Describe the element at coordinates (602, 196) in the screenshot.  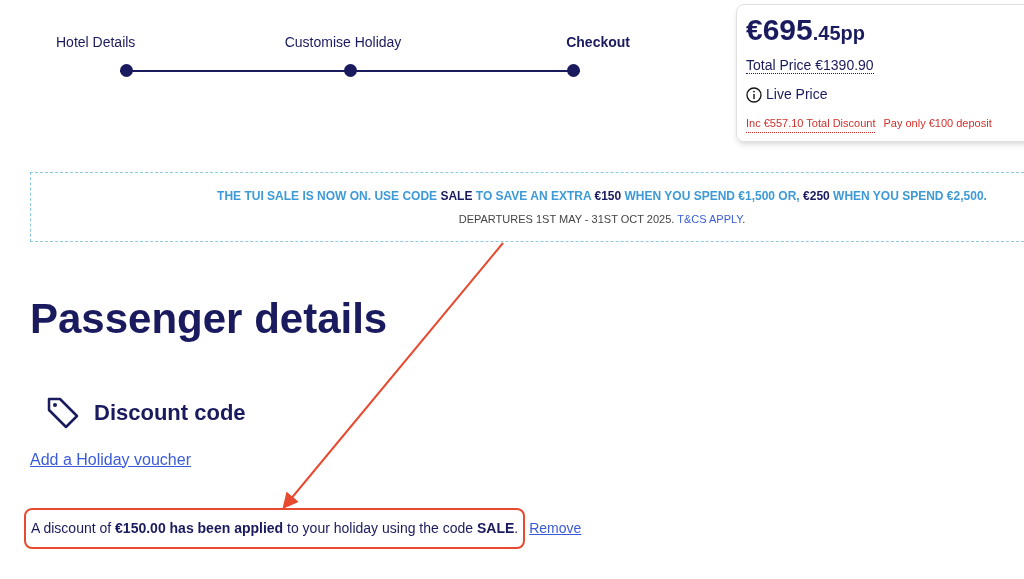
I see `sale-headline: THE TUI SALE IS NOW ON. USE CODE SALE TO SAVE AN EXTRA €150 WHEN YOU SPEND €1,500 OR, €250 WHEN YOU SPEND €2,500.` at that location.